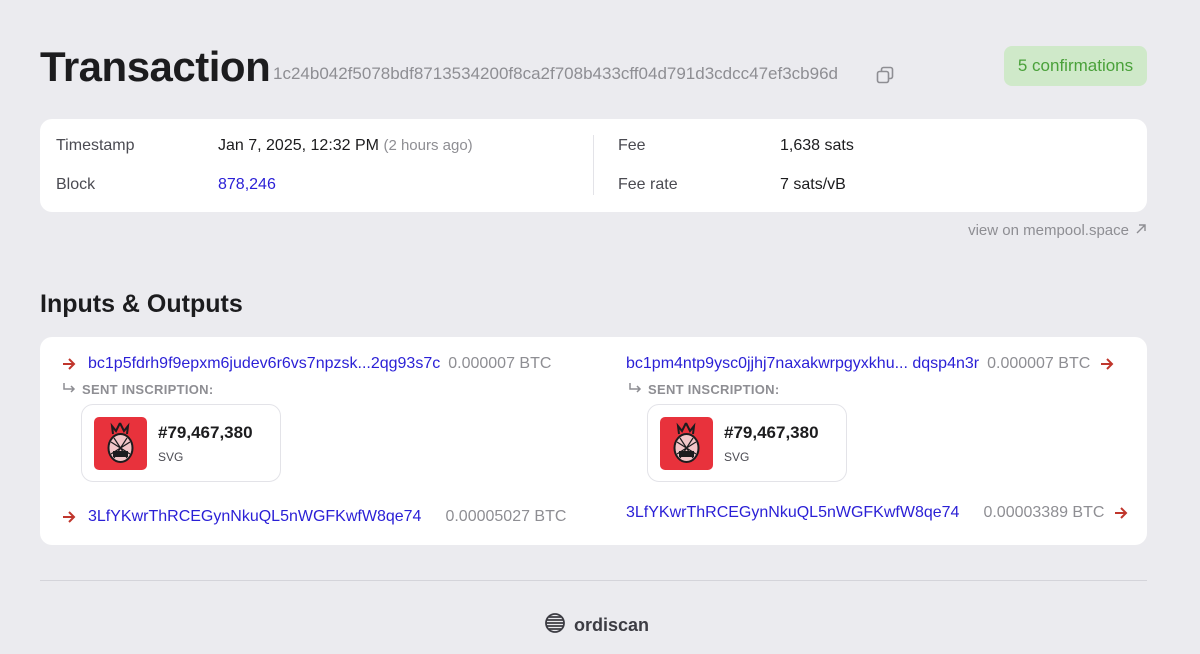  I want to click on external-link-icon, so click(1141, 230).